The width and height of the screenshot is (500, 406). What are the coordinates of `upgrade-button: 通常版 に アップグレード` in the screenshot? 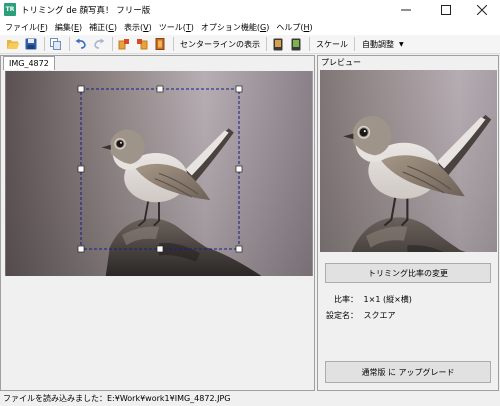 It's located at (408, 372).